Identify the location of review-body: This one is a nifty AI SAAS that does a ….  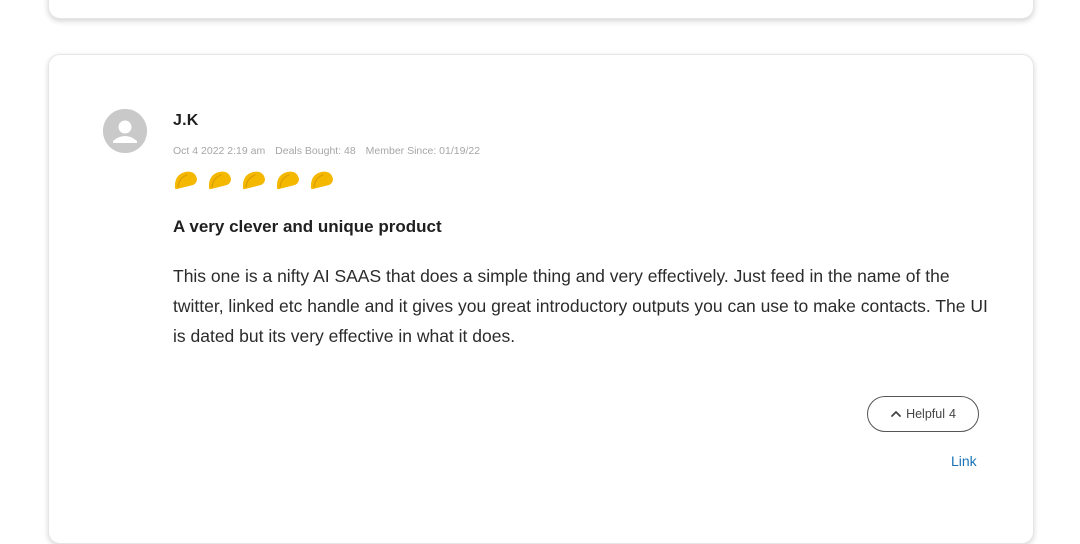
(580, 306).